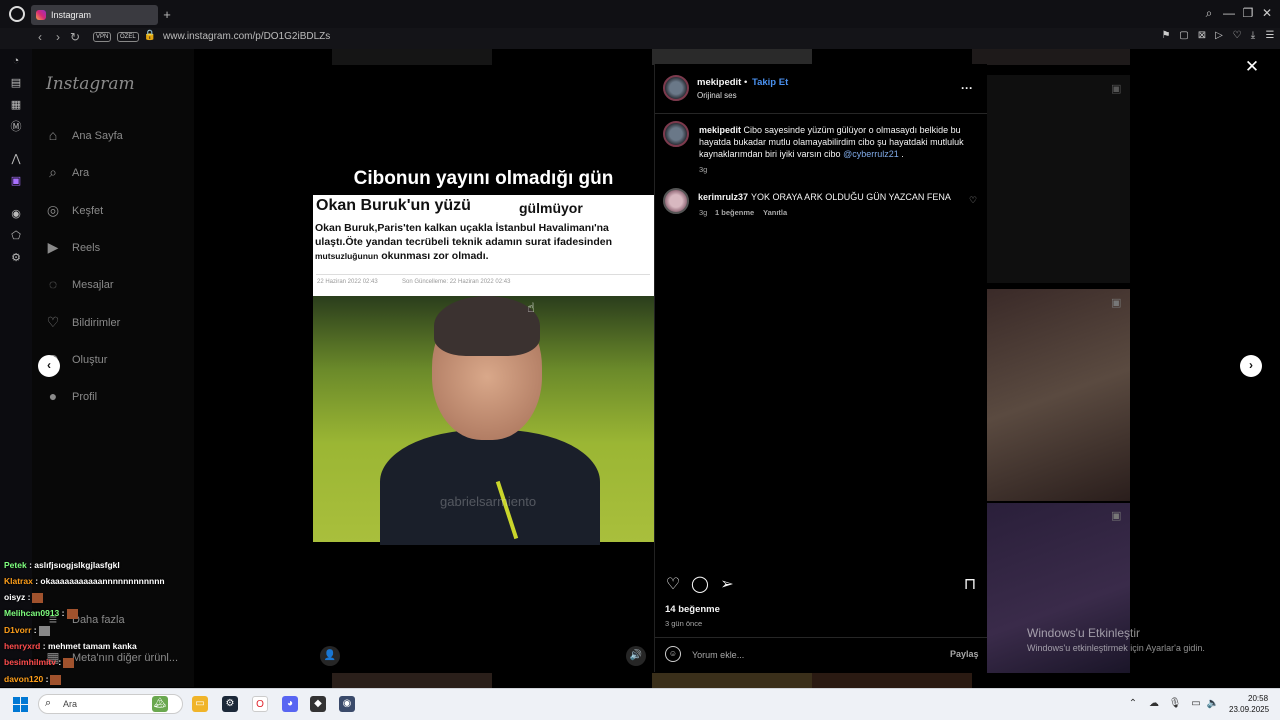 The height and width of the screenshot is (720, 1280). I want to click on volume-icon: 🔊, so click(636, 656).